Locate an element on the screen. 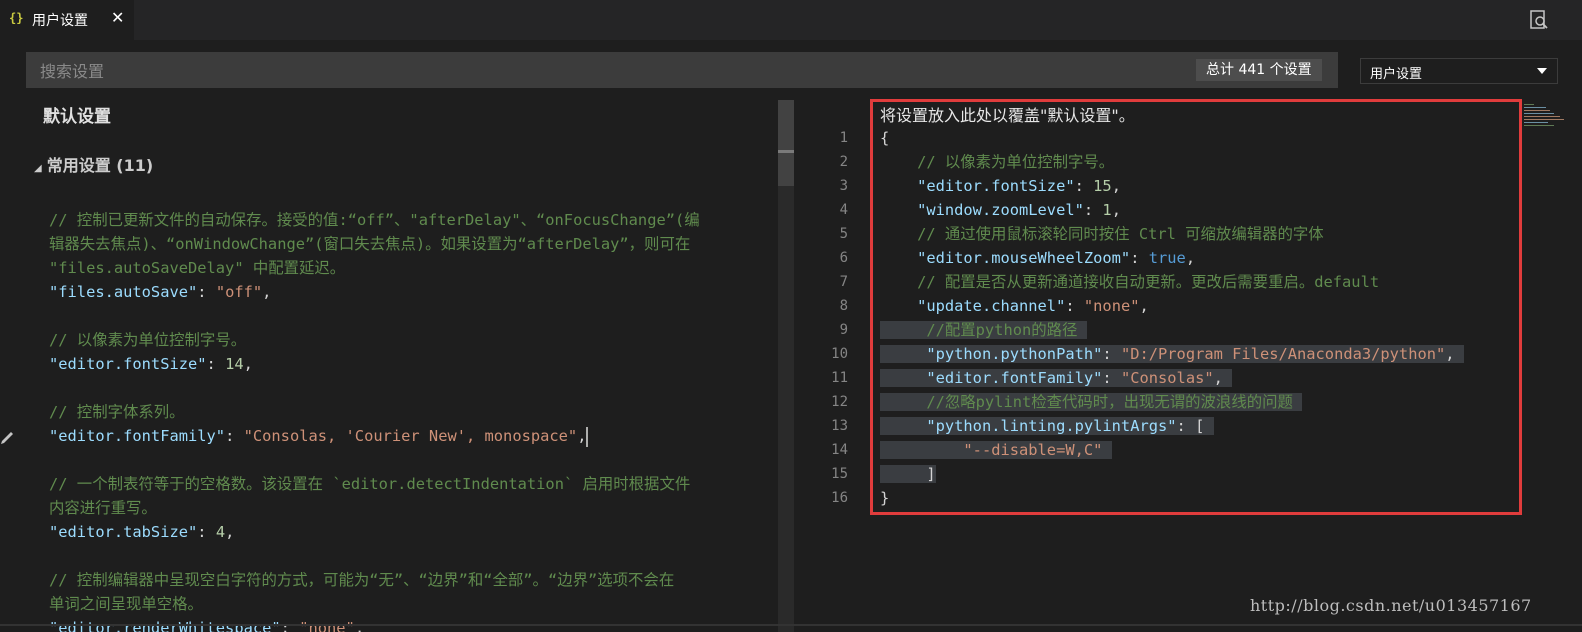  line-number-gutter: 1 2 3 4 5 6 7 8 9 10 11 12 13 14 15 16 is located at coordinates (832, 318).